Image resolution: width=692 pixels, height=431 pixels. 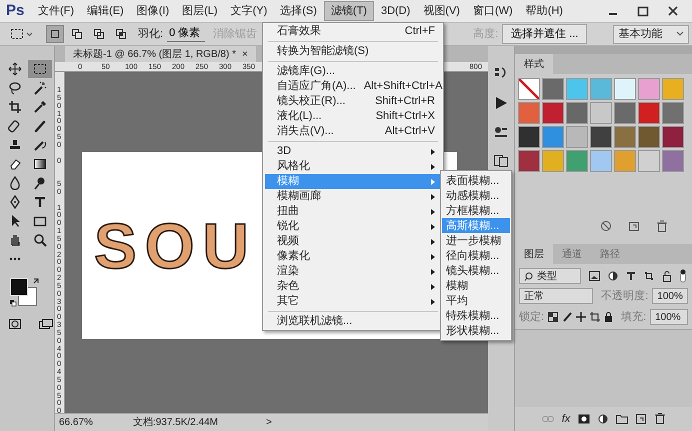 What do you see at coordinates (353, 101) in the screenshot?
I see `menu-item: 镜头校正(R)... Shift+Ctrl+R` at bounding box center [353, 101].